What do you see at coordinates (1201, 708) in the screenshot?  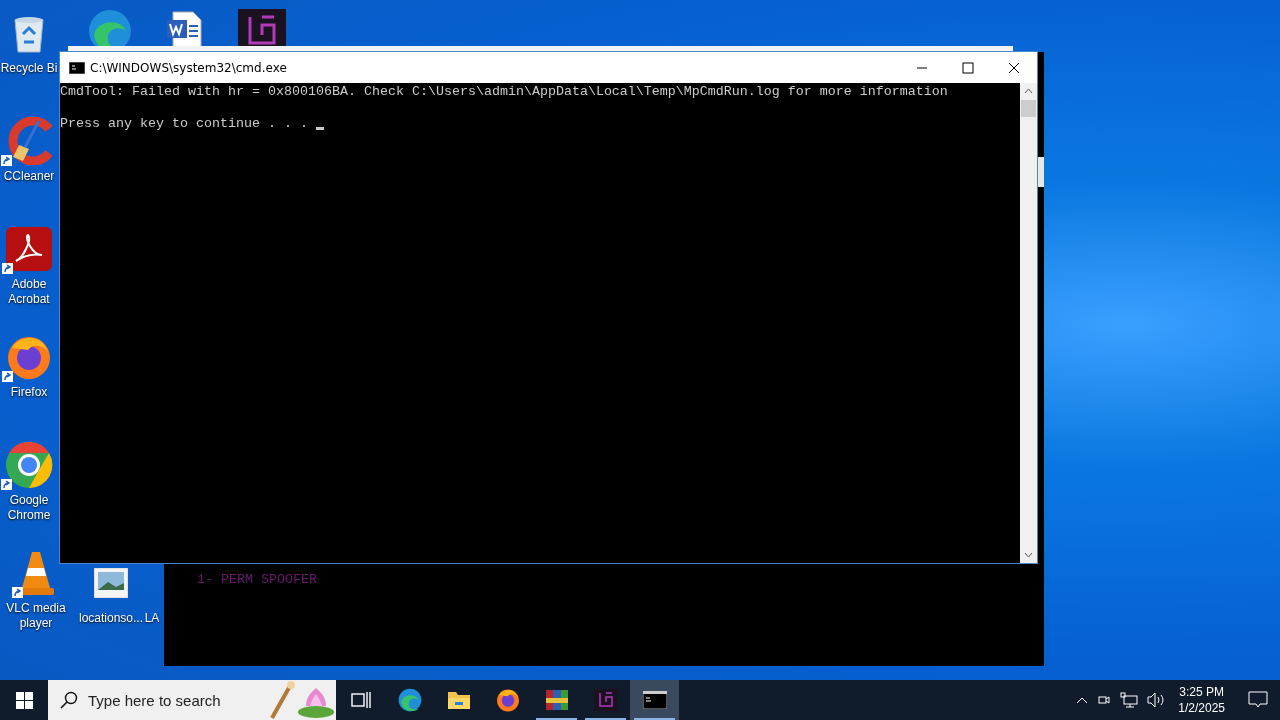 I see `clock-date: 1/2/2025` at bounding box center [1201, 708].